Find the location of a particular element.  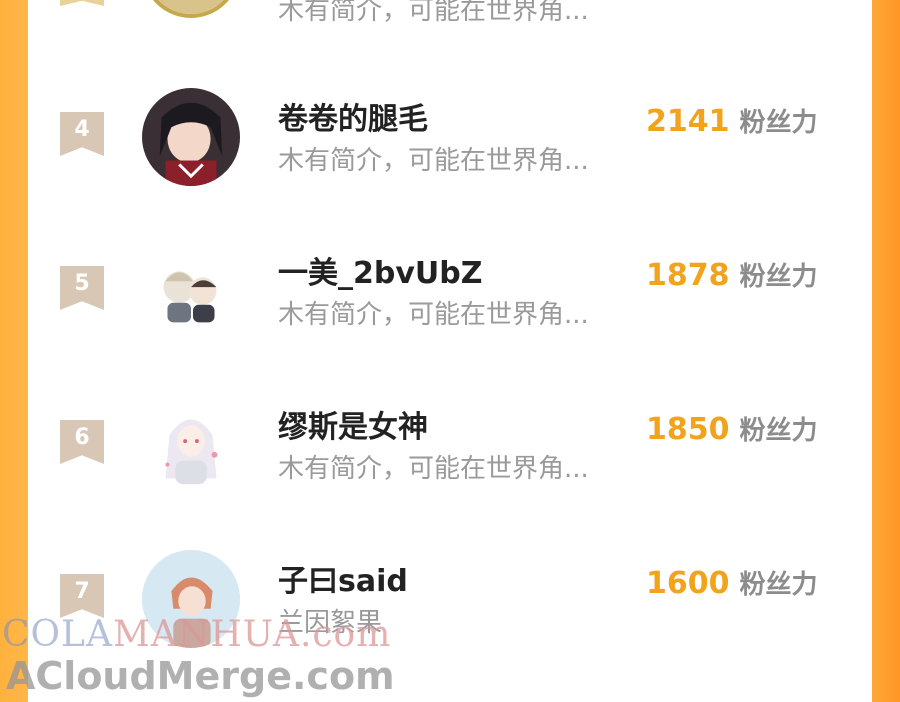

chibi-couple-avatar-icon is located at coordinates (191, 291).